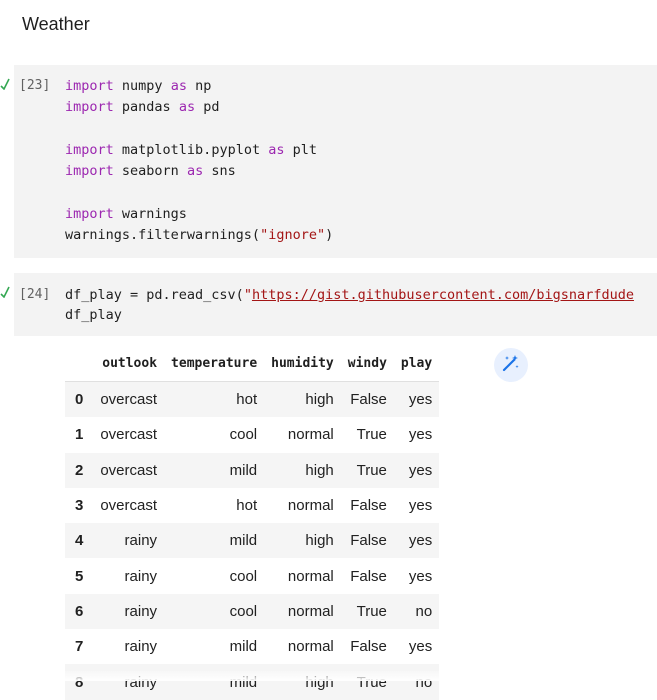 The width and height of the screenshot is (657, 700). What do you see at coordinates (247, 506) in the screenshot?
I see `cell-temperature: hot` at bounding box center [247, 506].